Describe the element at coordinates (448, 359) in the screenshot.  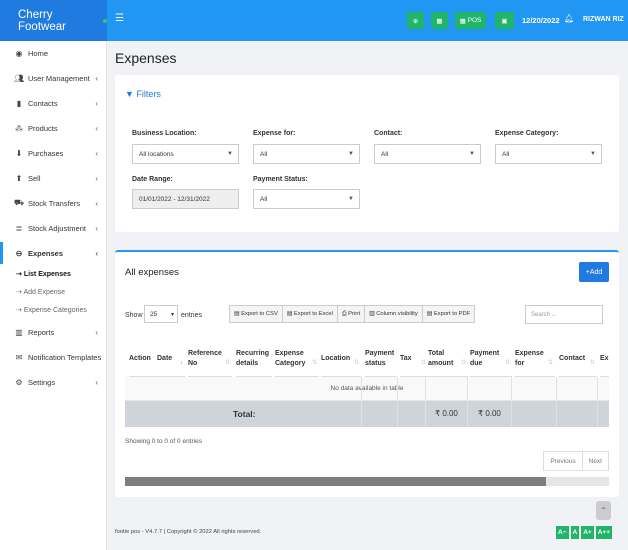
I see `col-total-amount: Total amount ⇅` at that location.